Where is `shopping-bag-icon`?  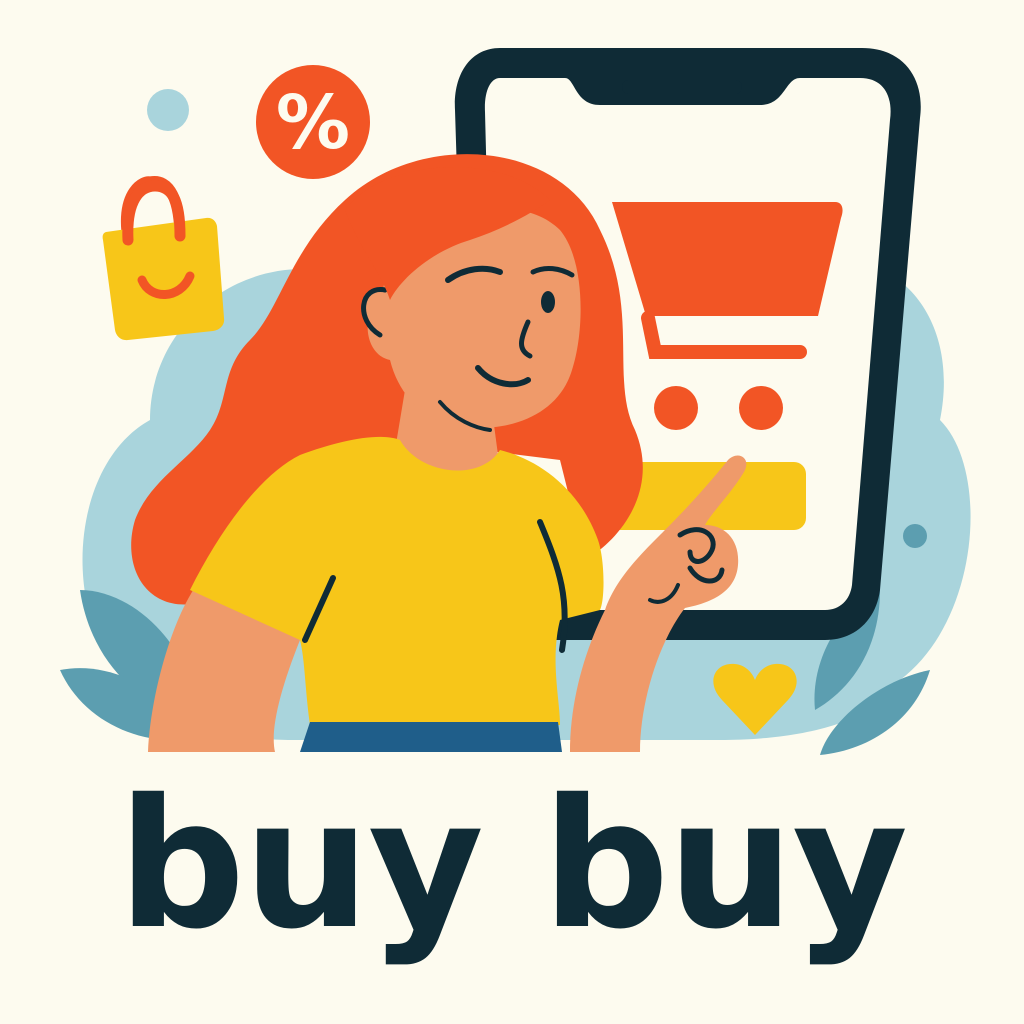 shopping-bag-icon is located at coordinates (163, 258).